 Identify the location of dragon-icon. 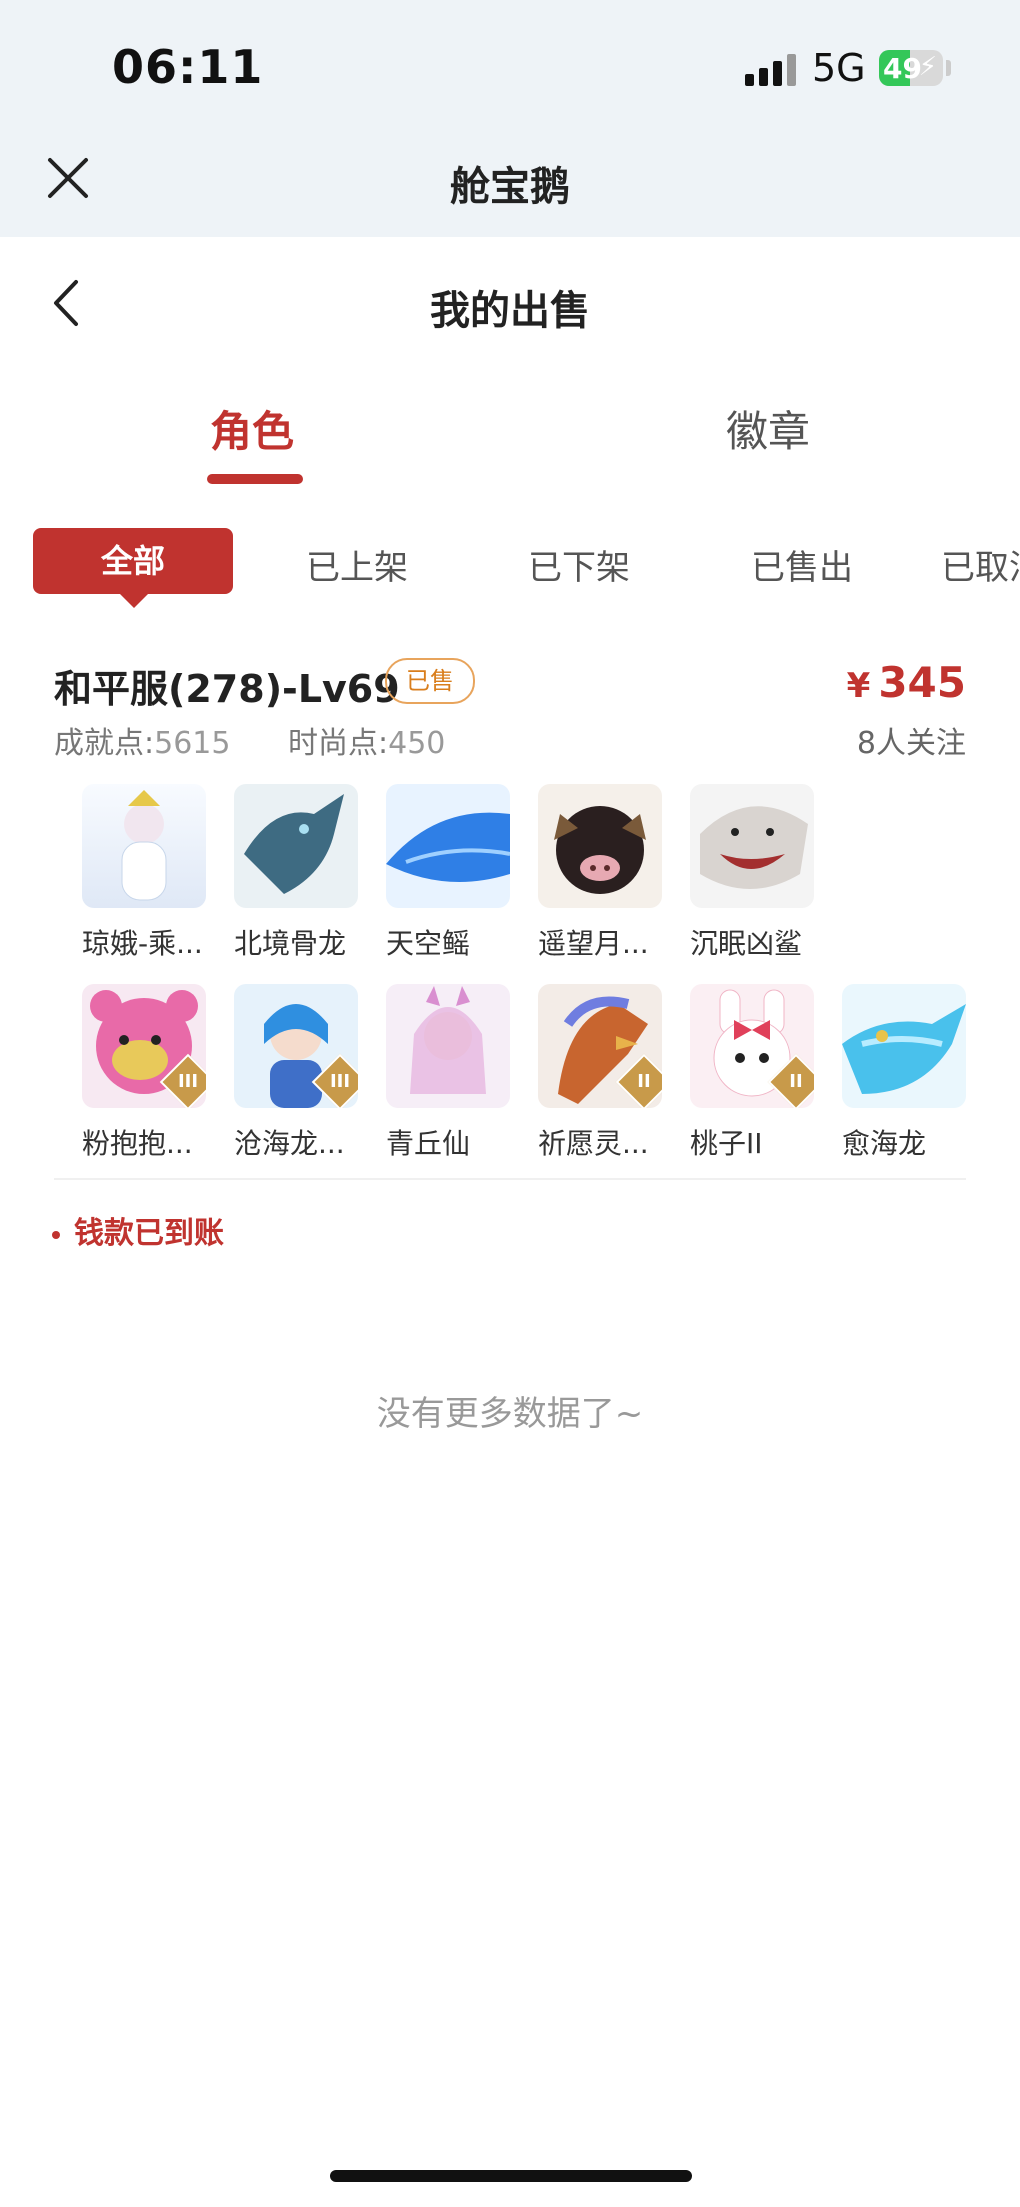
(294, 844).